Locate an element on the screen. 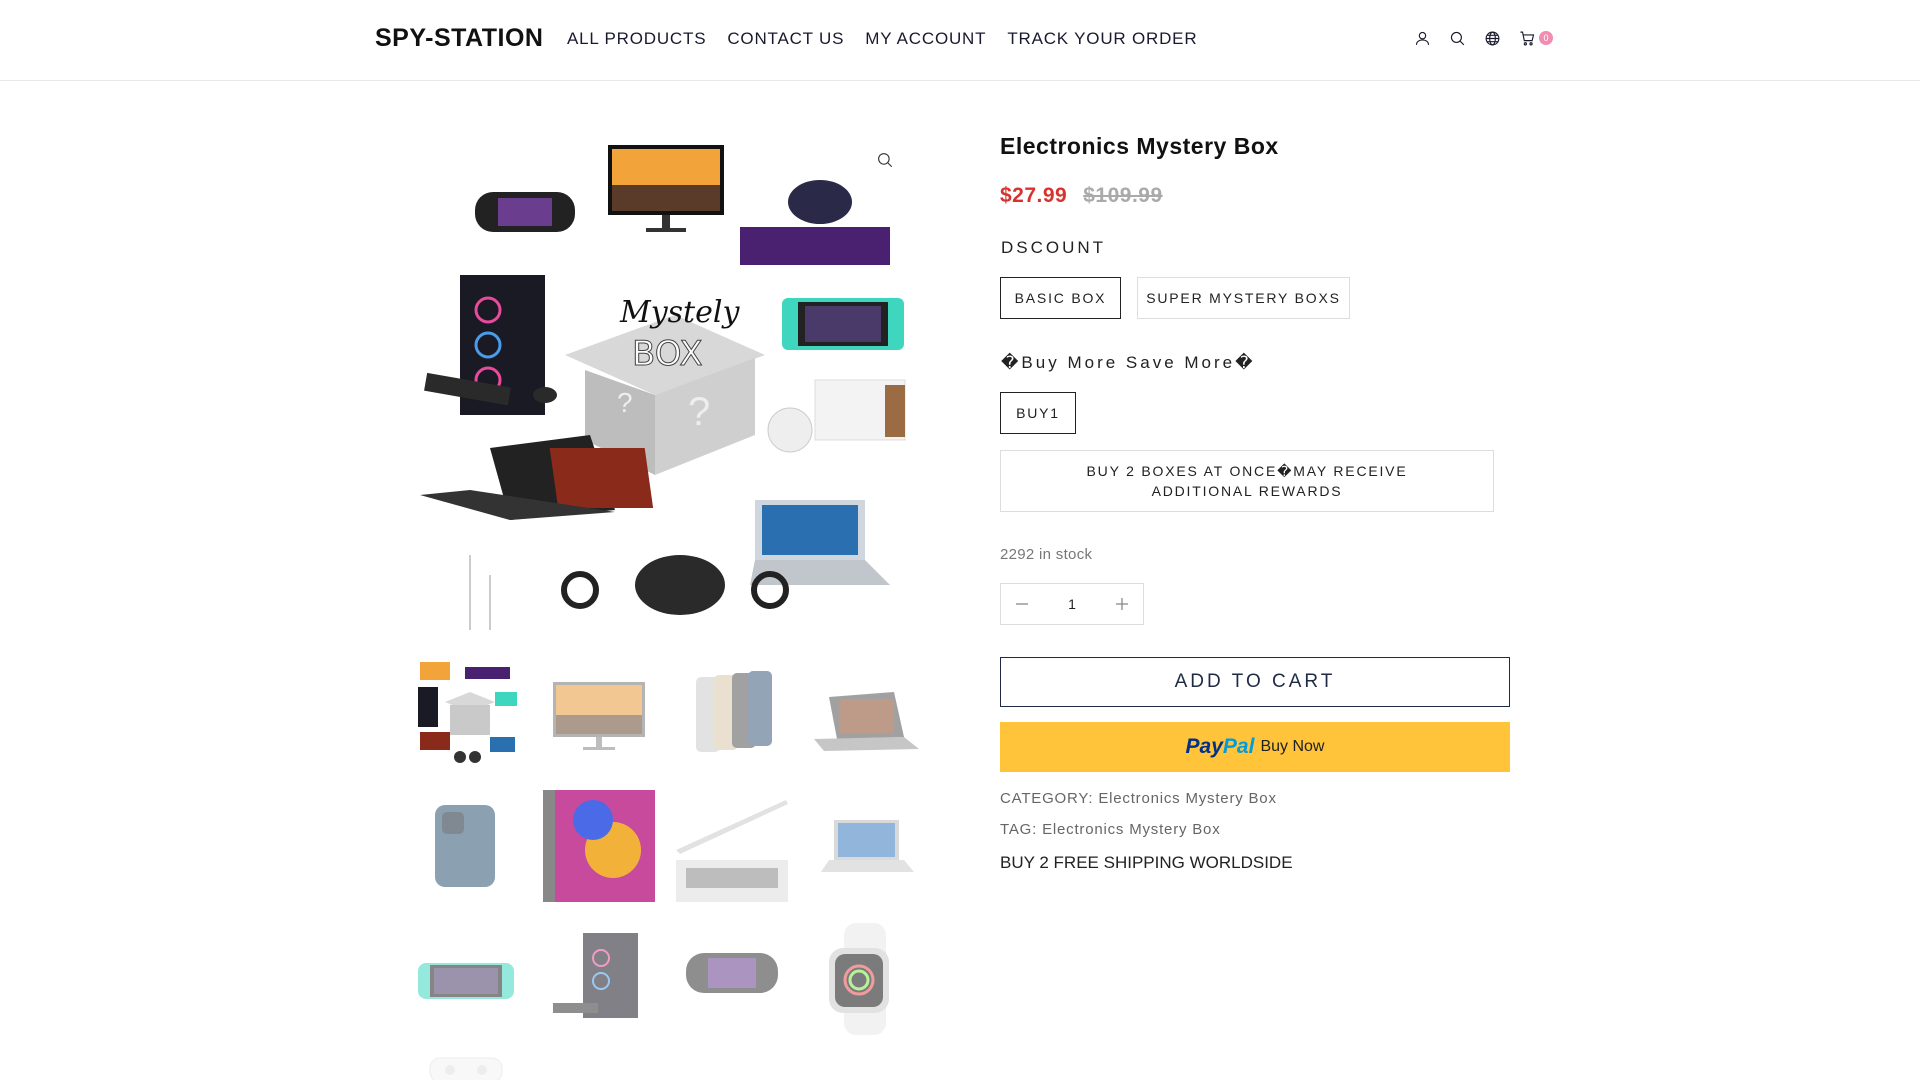 The width and height of the screenshot is (1920, 1080). tag-label: TAG: is located at coordinates (1019, 829).